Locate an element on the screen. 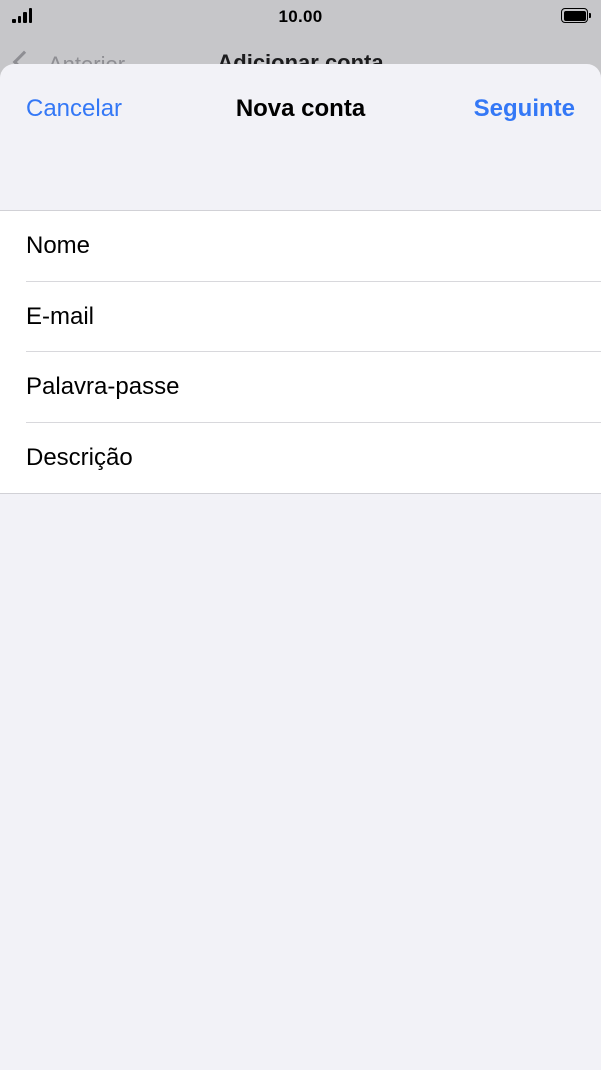 This screenshot has height=1070, width=601. password-field is located at coordinates (313, 387).